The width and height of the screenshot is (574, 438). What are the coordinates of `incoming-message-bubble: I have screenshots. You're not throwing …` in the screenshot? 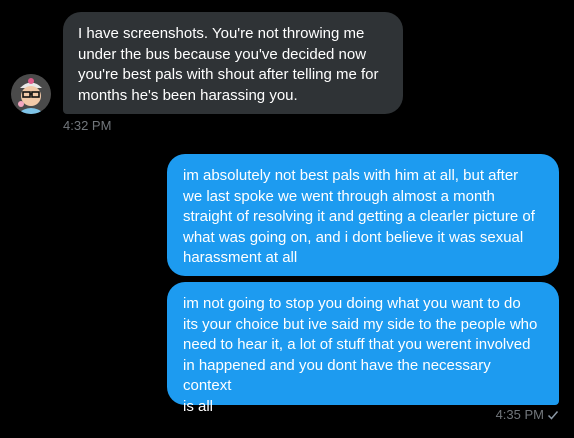 It's located at (233, 63).